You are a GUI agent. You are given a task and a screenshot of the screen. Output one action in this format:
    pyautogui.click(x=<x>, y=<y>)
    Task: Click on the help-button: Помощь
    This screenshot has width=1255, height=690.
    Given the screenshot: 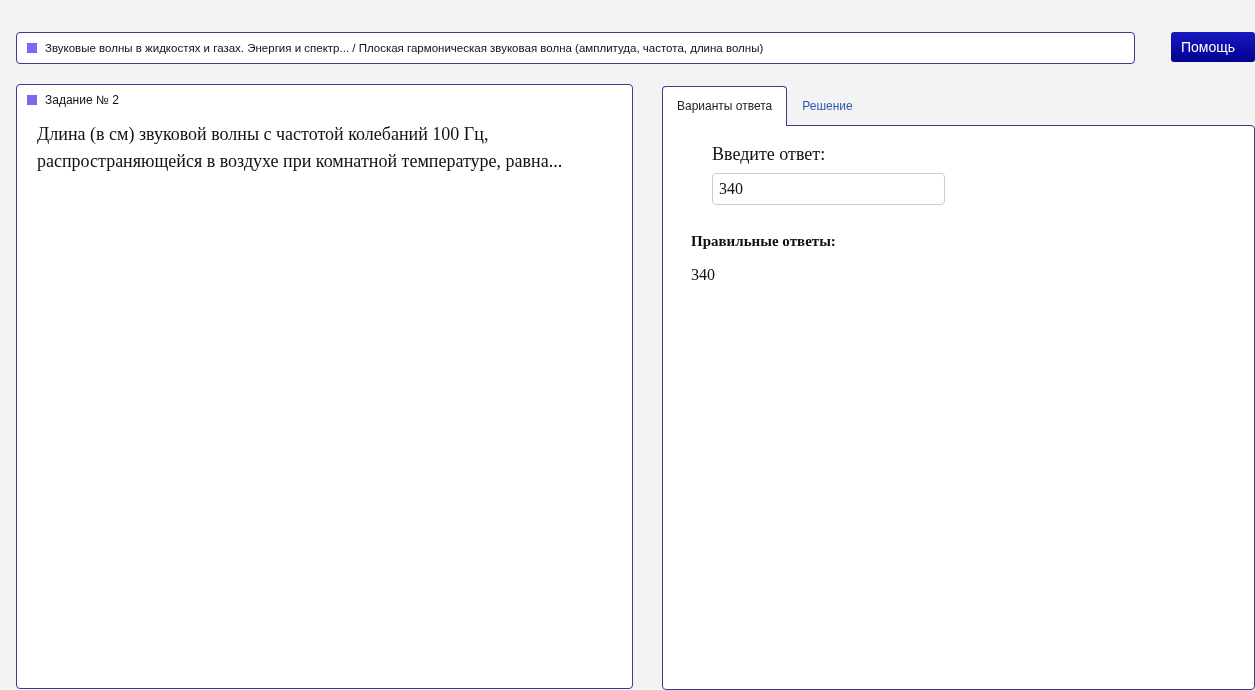 What is the action you would take?
    pyautogui.click(x=1213, y=47)
    